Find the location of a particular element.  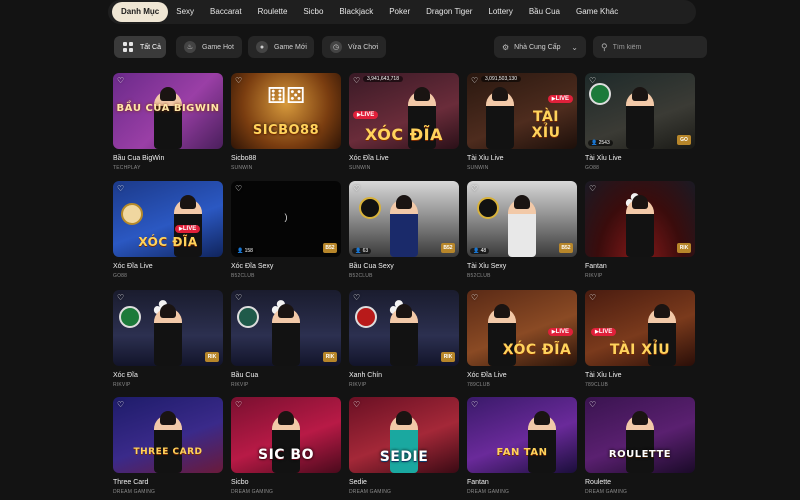

game-card: ♣ RIK ♡ Xóc Đĩa RIKVIP is located at coordinates (168, 339).